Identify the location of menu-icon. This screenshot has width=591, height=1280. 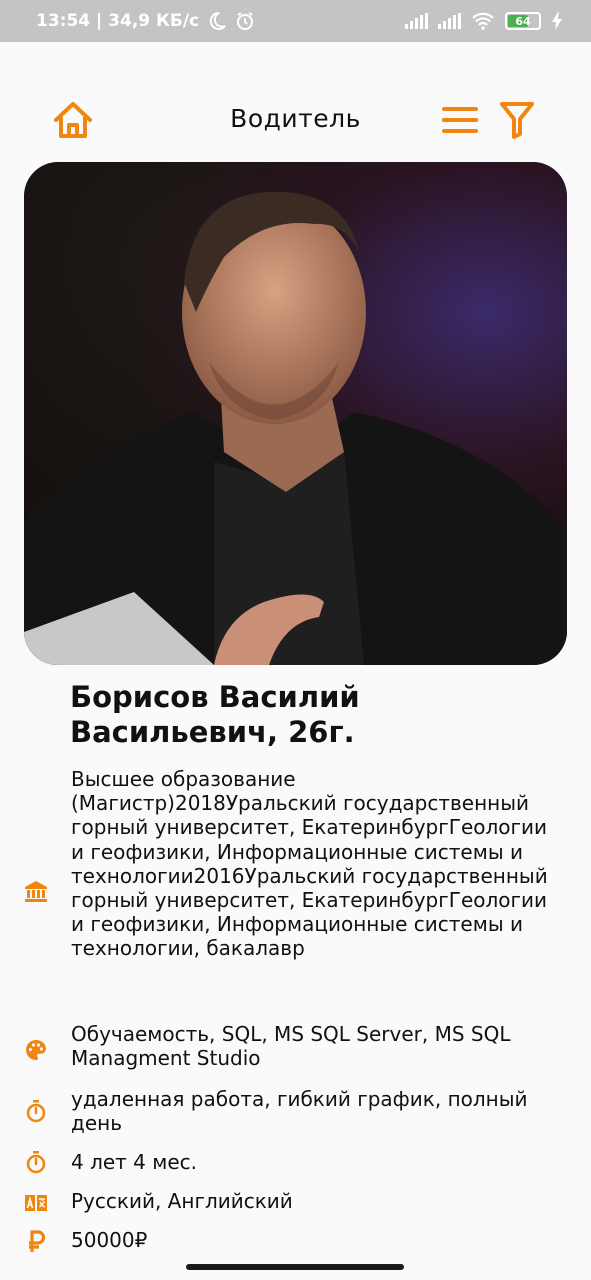
(460, 120).